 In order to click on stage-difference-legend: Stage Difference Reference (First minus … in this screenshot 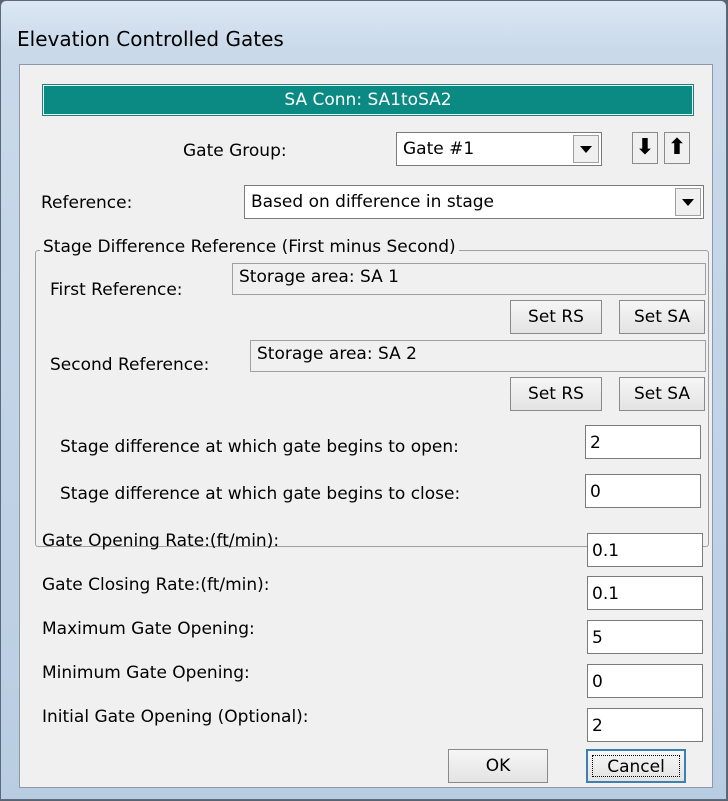, I will do `click(249, 247)`.